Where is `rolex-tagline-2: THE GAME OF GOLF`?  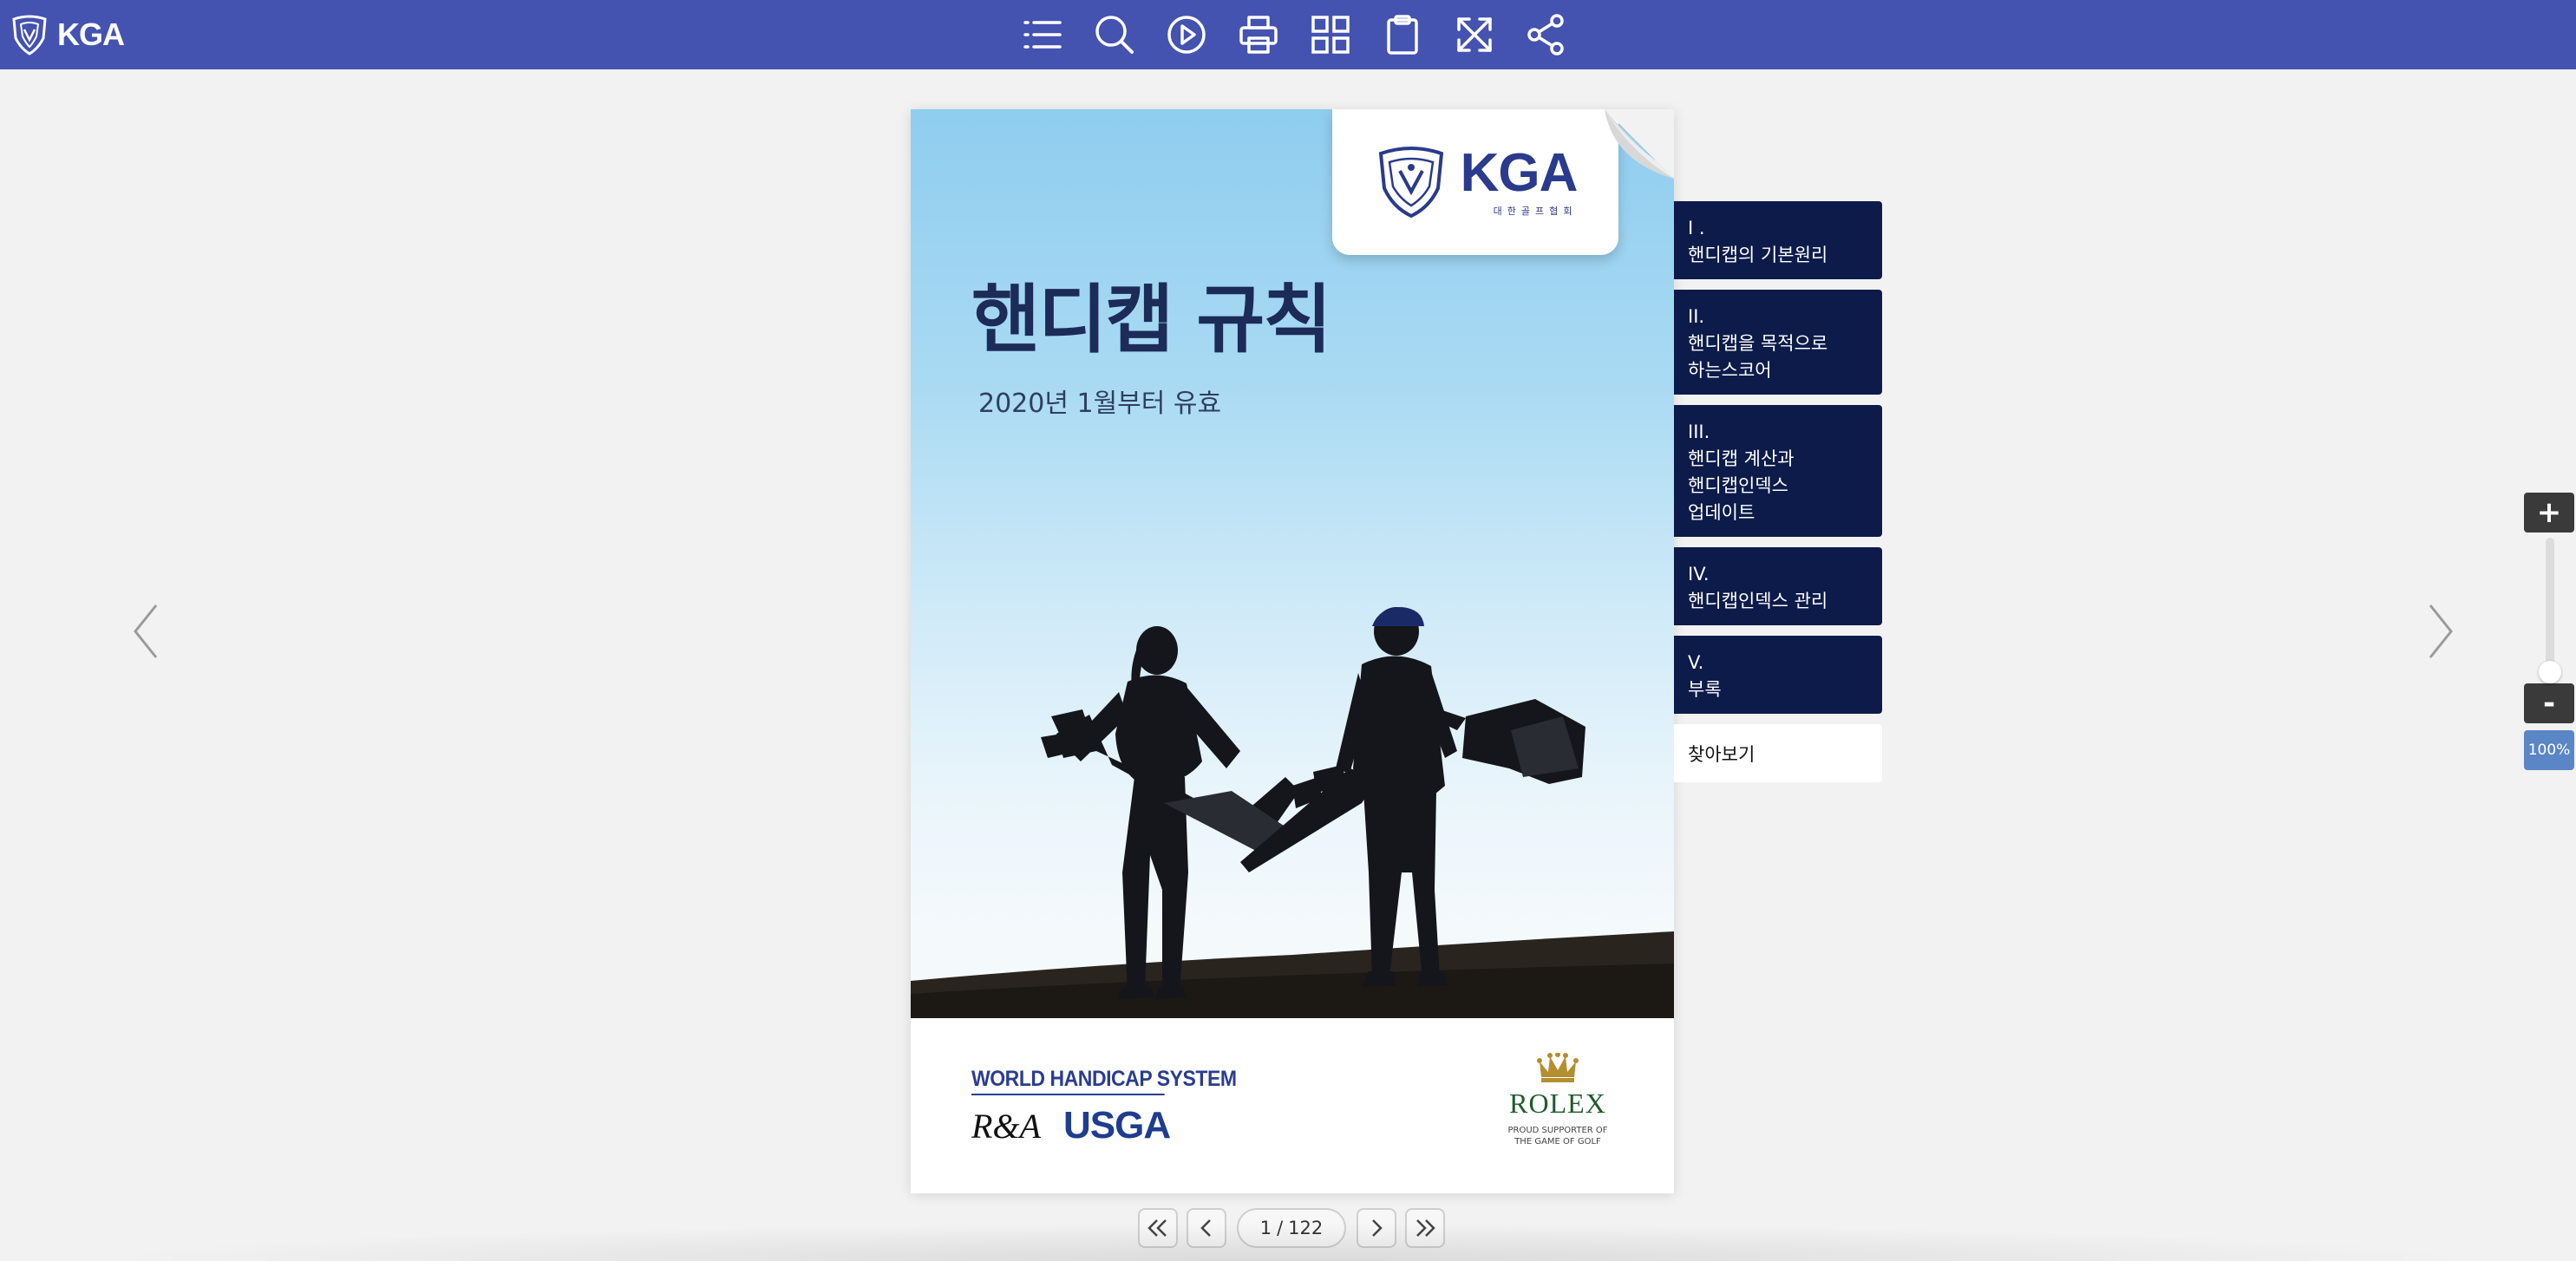
rolex-tagline-2: THE GAME OF GOLF is located at coordinates (1557, 1142).